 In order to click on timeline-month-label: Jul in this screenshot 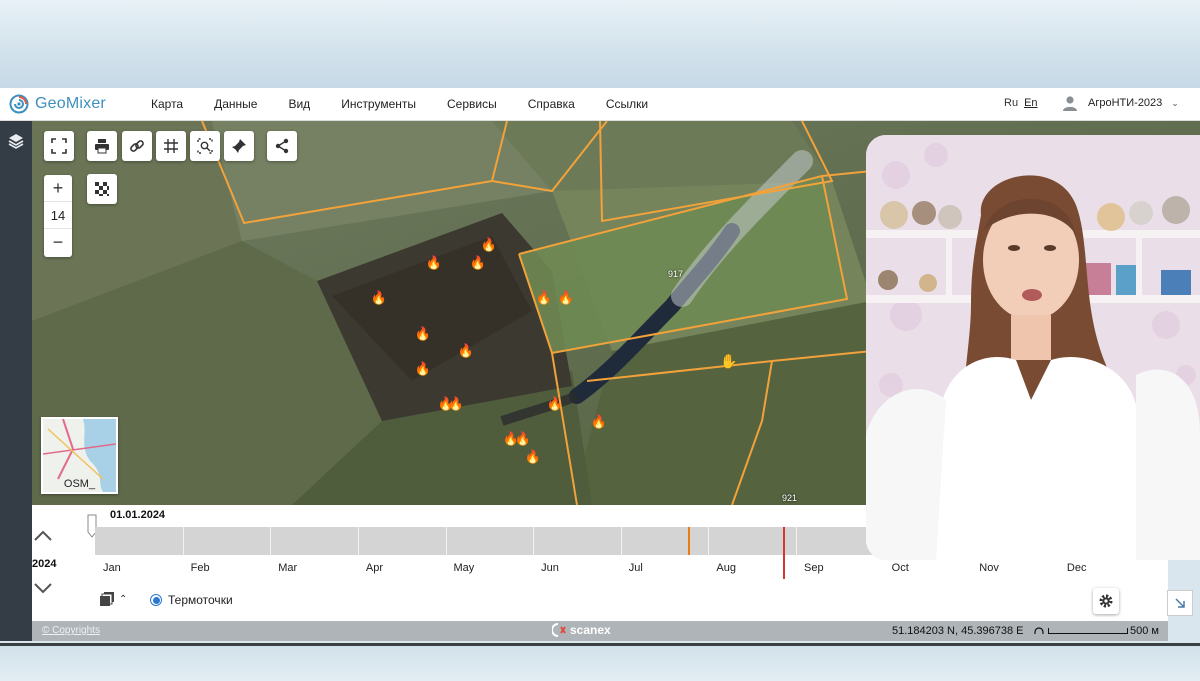, I will do `click(635, 568)`.